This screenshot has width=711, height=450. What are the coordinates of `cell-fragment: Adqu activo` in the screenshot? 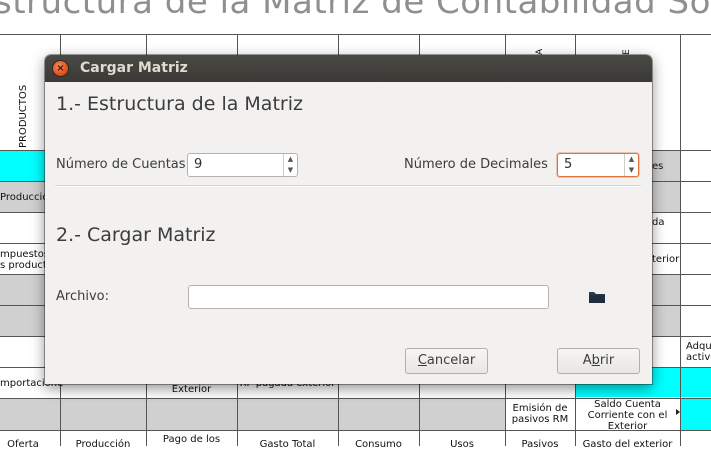 It's located at (698, 352).